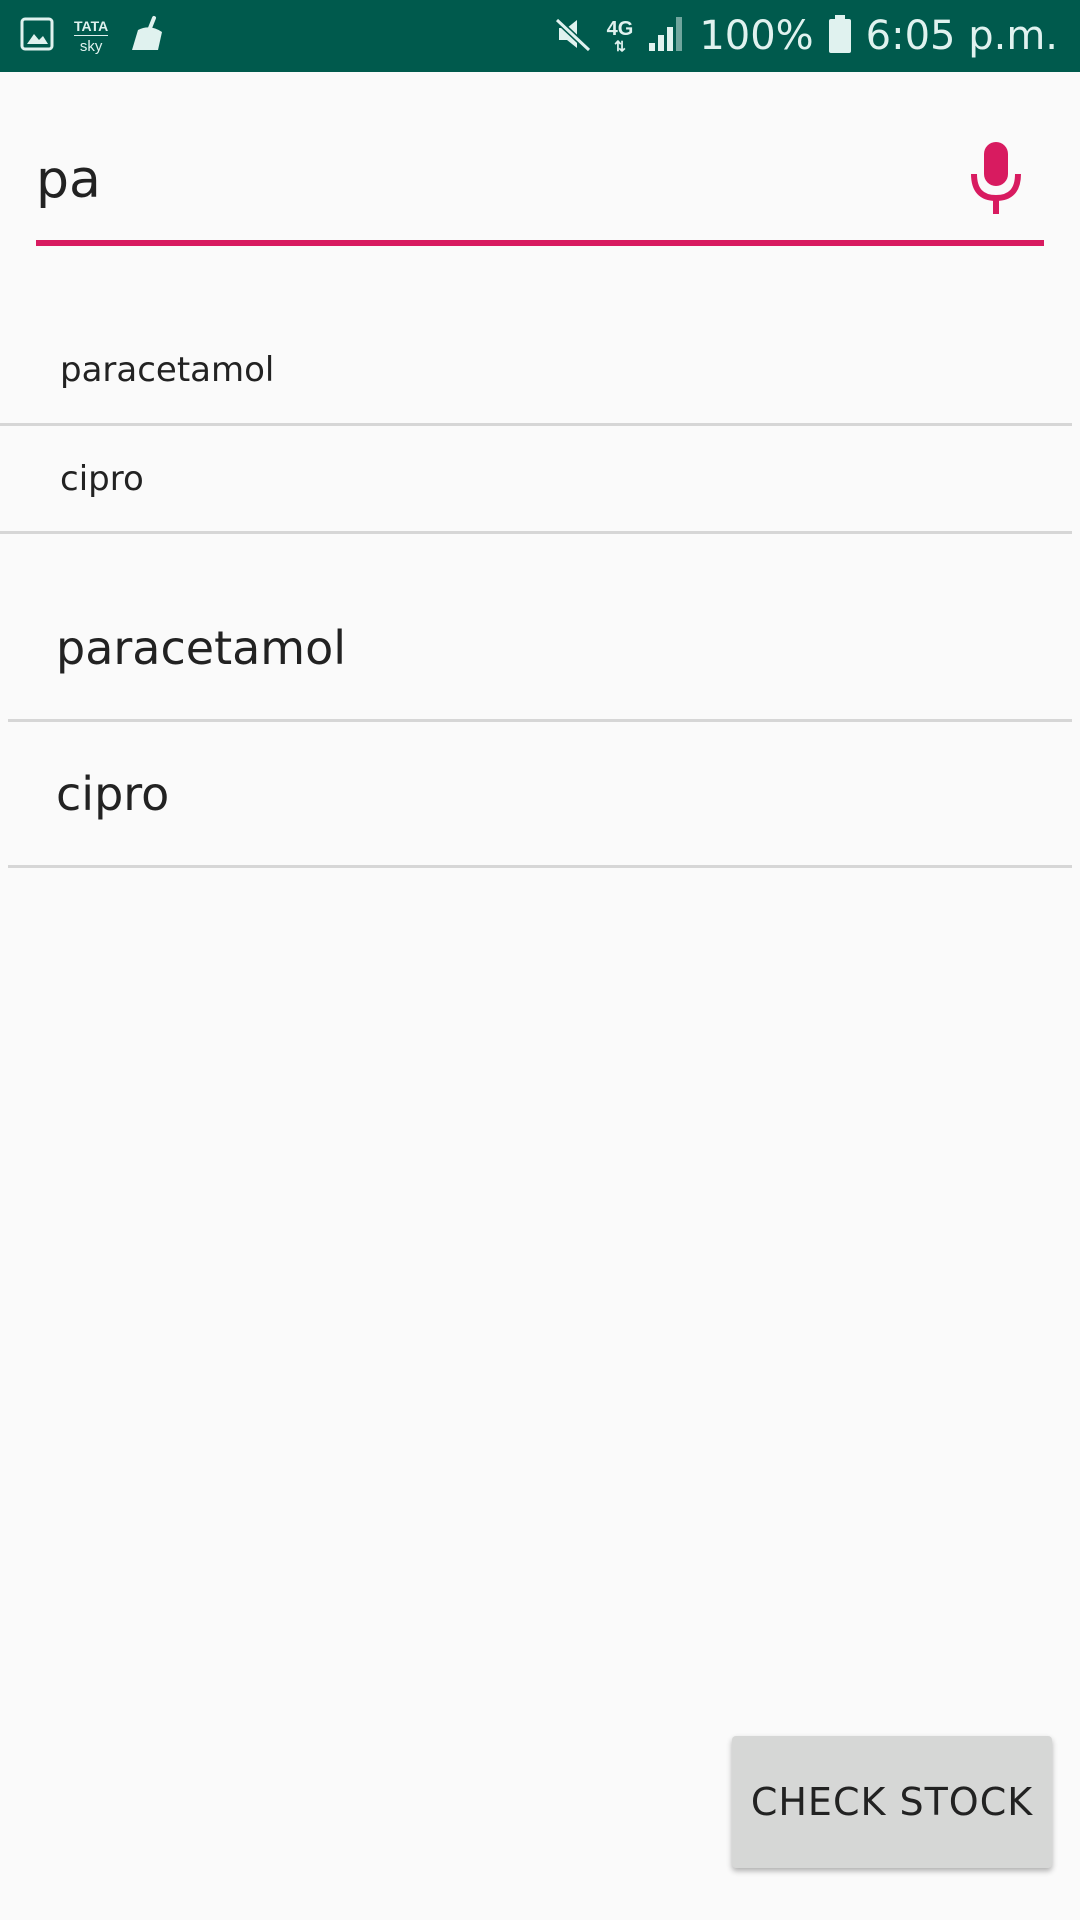 Image resolution: width=1080 pixels, height=1920 pixels. What do you see at coordinates (840, 36) in the screenshot?
I see `battery-icon` at bounding box center [840, 36].